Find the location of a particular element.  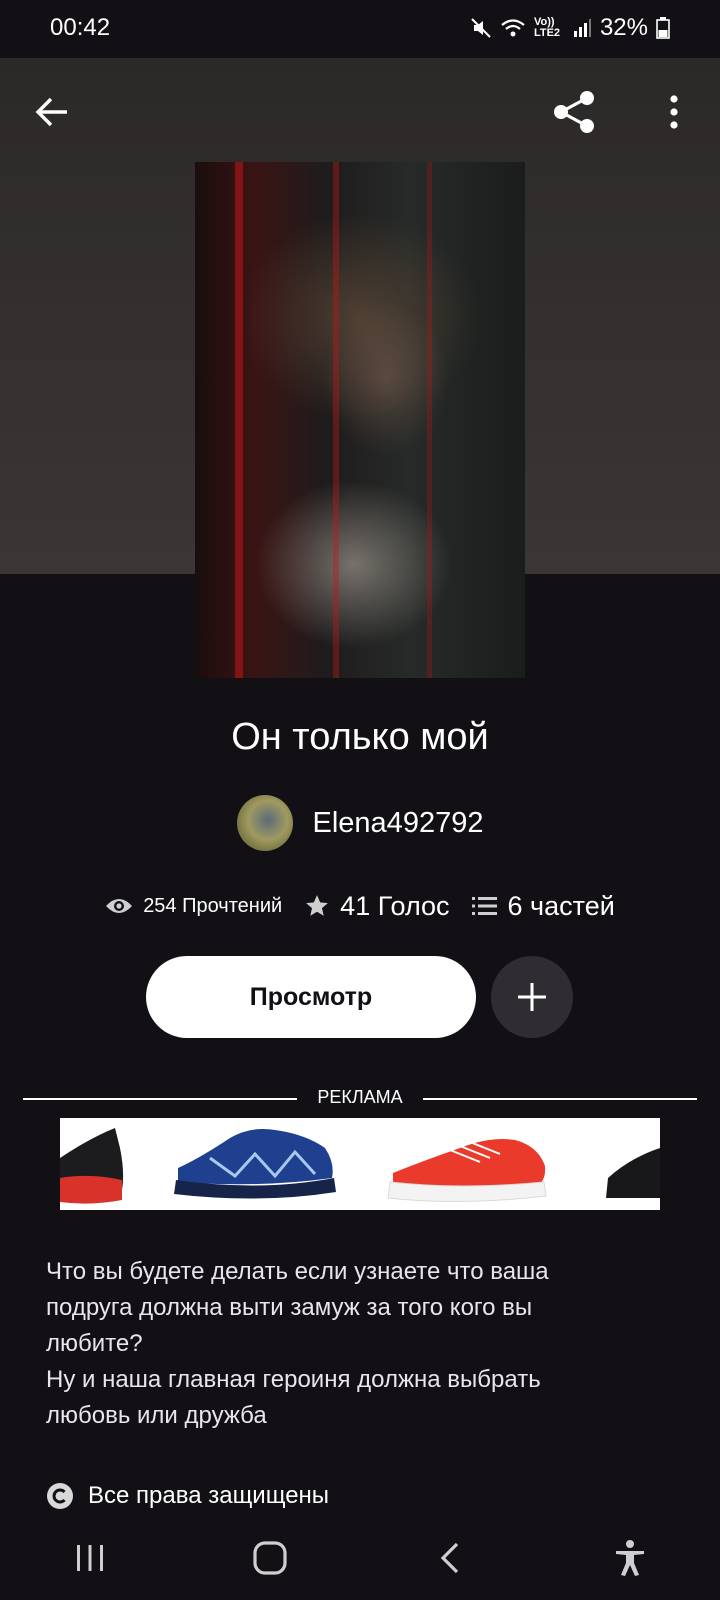

nav-back-button is located at coordinates (450, 1558).